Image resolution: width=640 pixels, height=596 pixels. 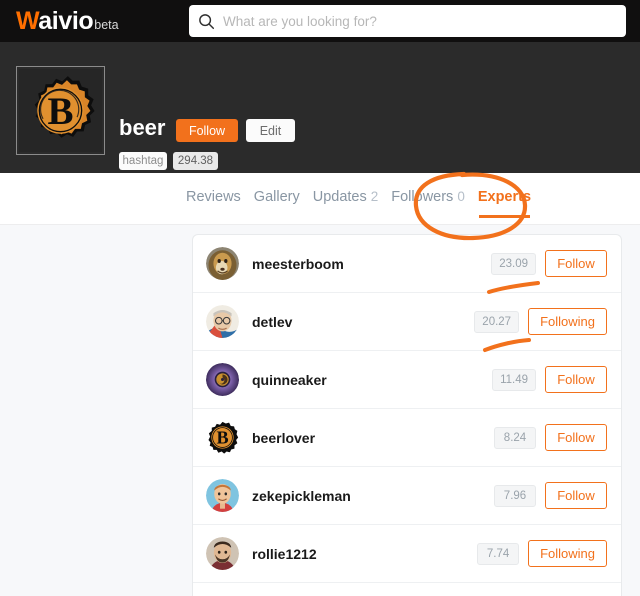 I want to click on expert-username: zekepickleman, so click(x=301, y=495).